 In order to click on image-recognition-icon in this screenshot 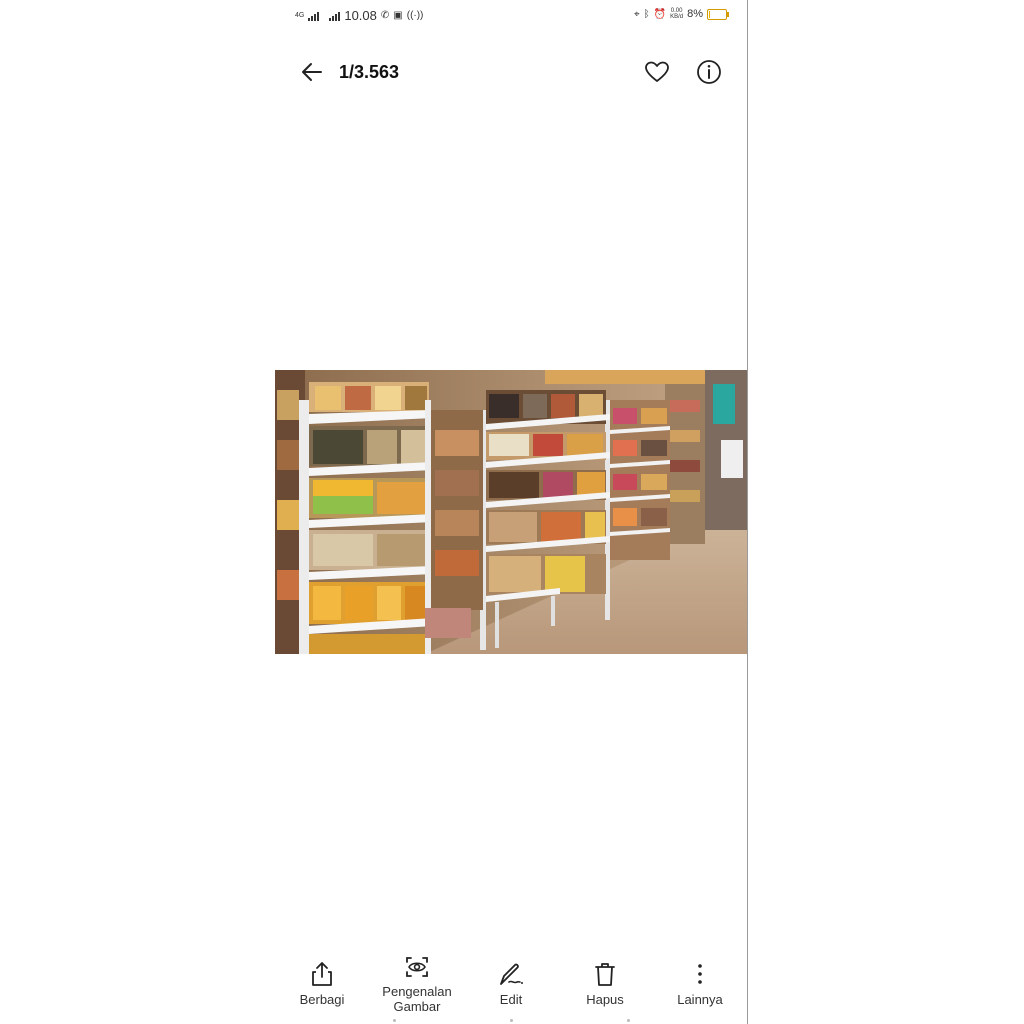, I will do `click(417, 967)`.